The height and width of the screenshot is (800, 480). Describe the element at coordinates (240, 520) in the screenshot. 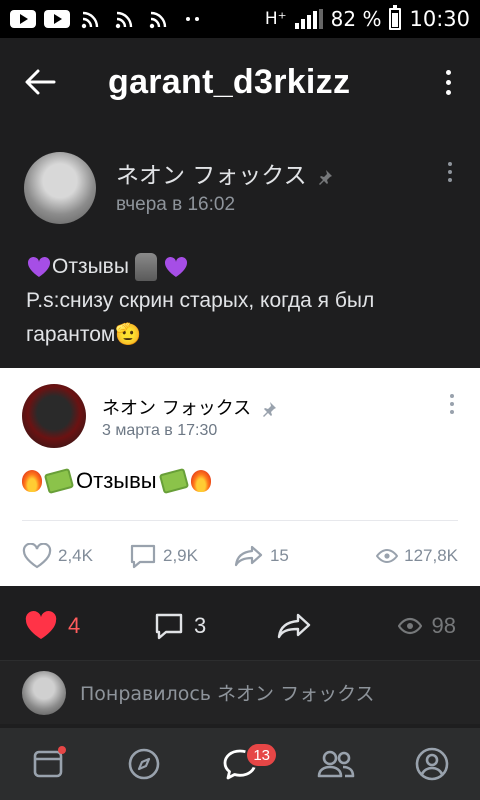

I see `divider` at that location.